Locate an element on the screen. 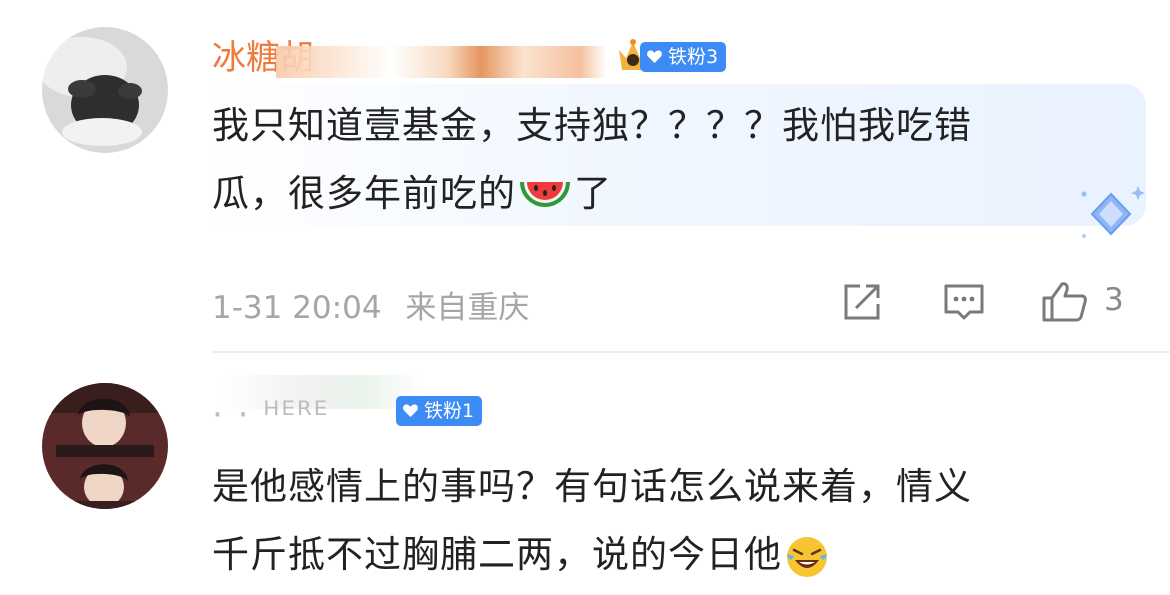 The image size is (1170, 595). username: · · ᴴᴱᴿᴱ is located at coordinates (270, 415).